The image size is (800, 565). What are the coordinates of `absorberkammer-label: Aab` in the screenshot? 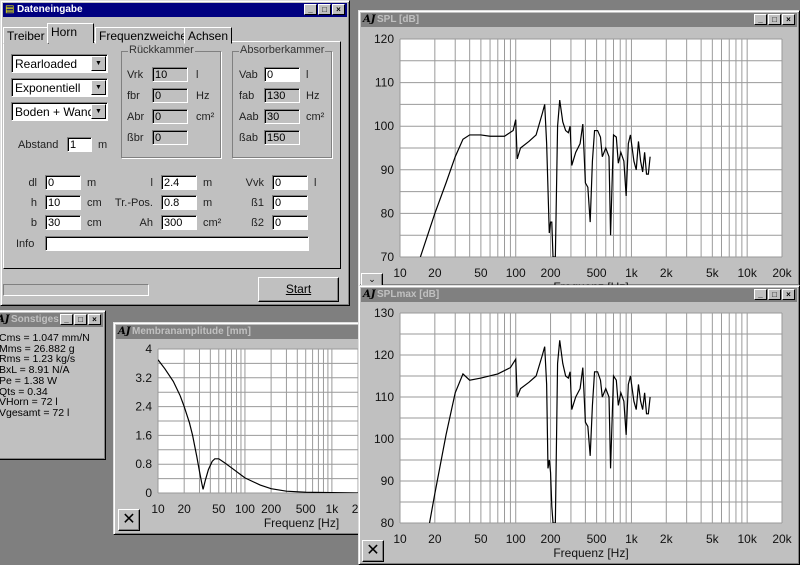 It's located at (249, 117).